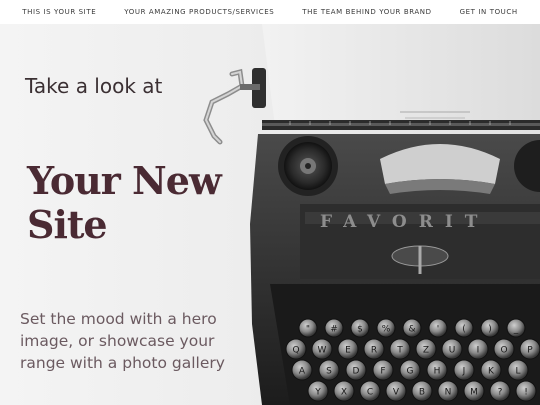 The width and height of the screenshot is (540, 405). What do you see at coordinates (426, 351) in the screenshot?
I see `typewriter-key-label: Z` at bounding box center [426, 351].